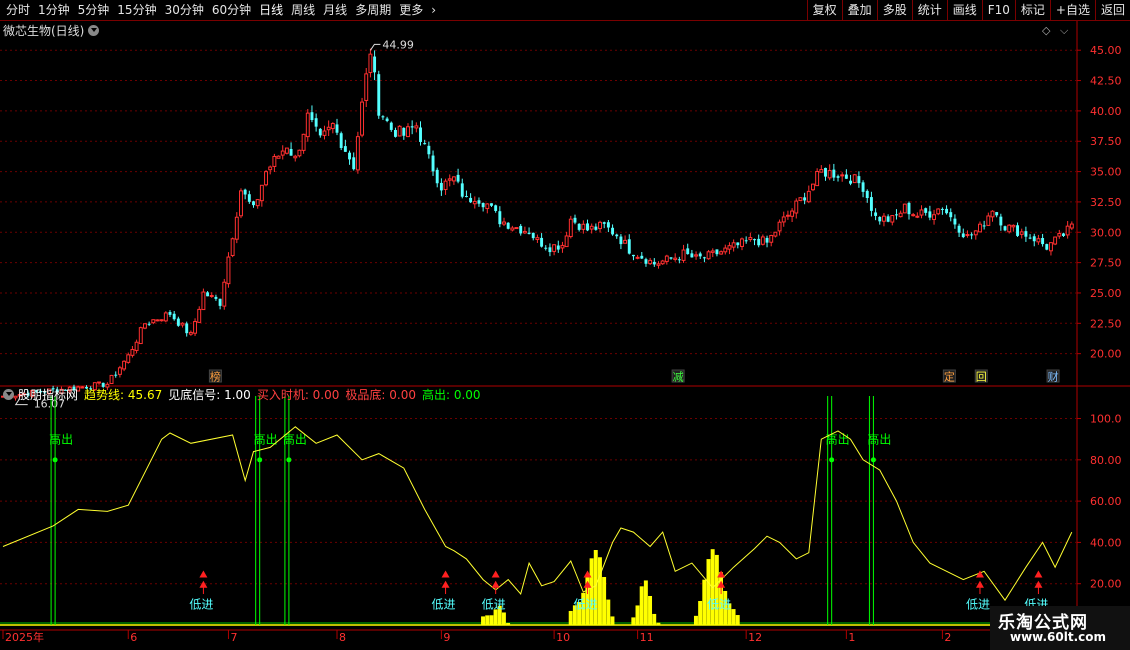 The width and height of the screenshot is (1130, 650). What do you see at coordinates (1072, 10) in the screenshot?
I see `toolbar-button-7: +自选` at bounding box center [1072, 10].